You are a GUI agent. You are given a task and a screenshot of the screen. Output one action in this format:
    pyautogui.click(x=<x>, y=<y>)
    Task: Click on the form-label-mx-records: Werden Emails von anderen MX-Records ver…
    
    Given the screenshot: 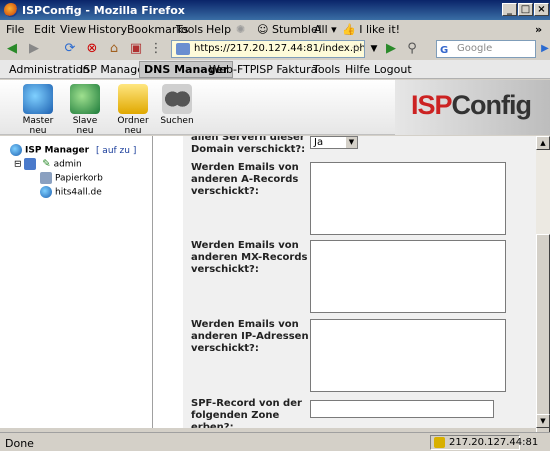 What is the action you would take?
    pyautogui.click(x=249, y=257)
    